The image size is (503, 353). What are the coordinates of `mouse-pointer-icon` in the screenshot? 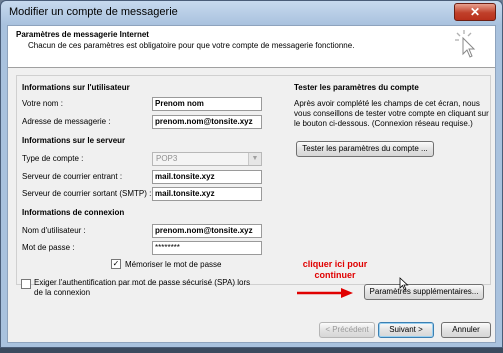 It's located at (404, 284).